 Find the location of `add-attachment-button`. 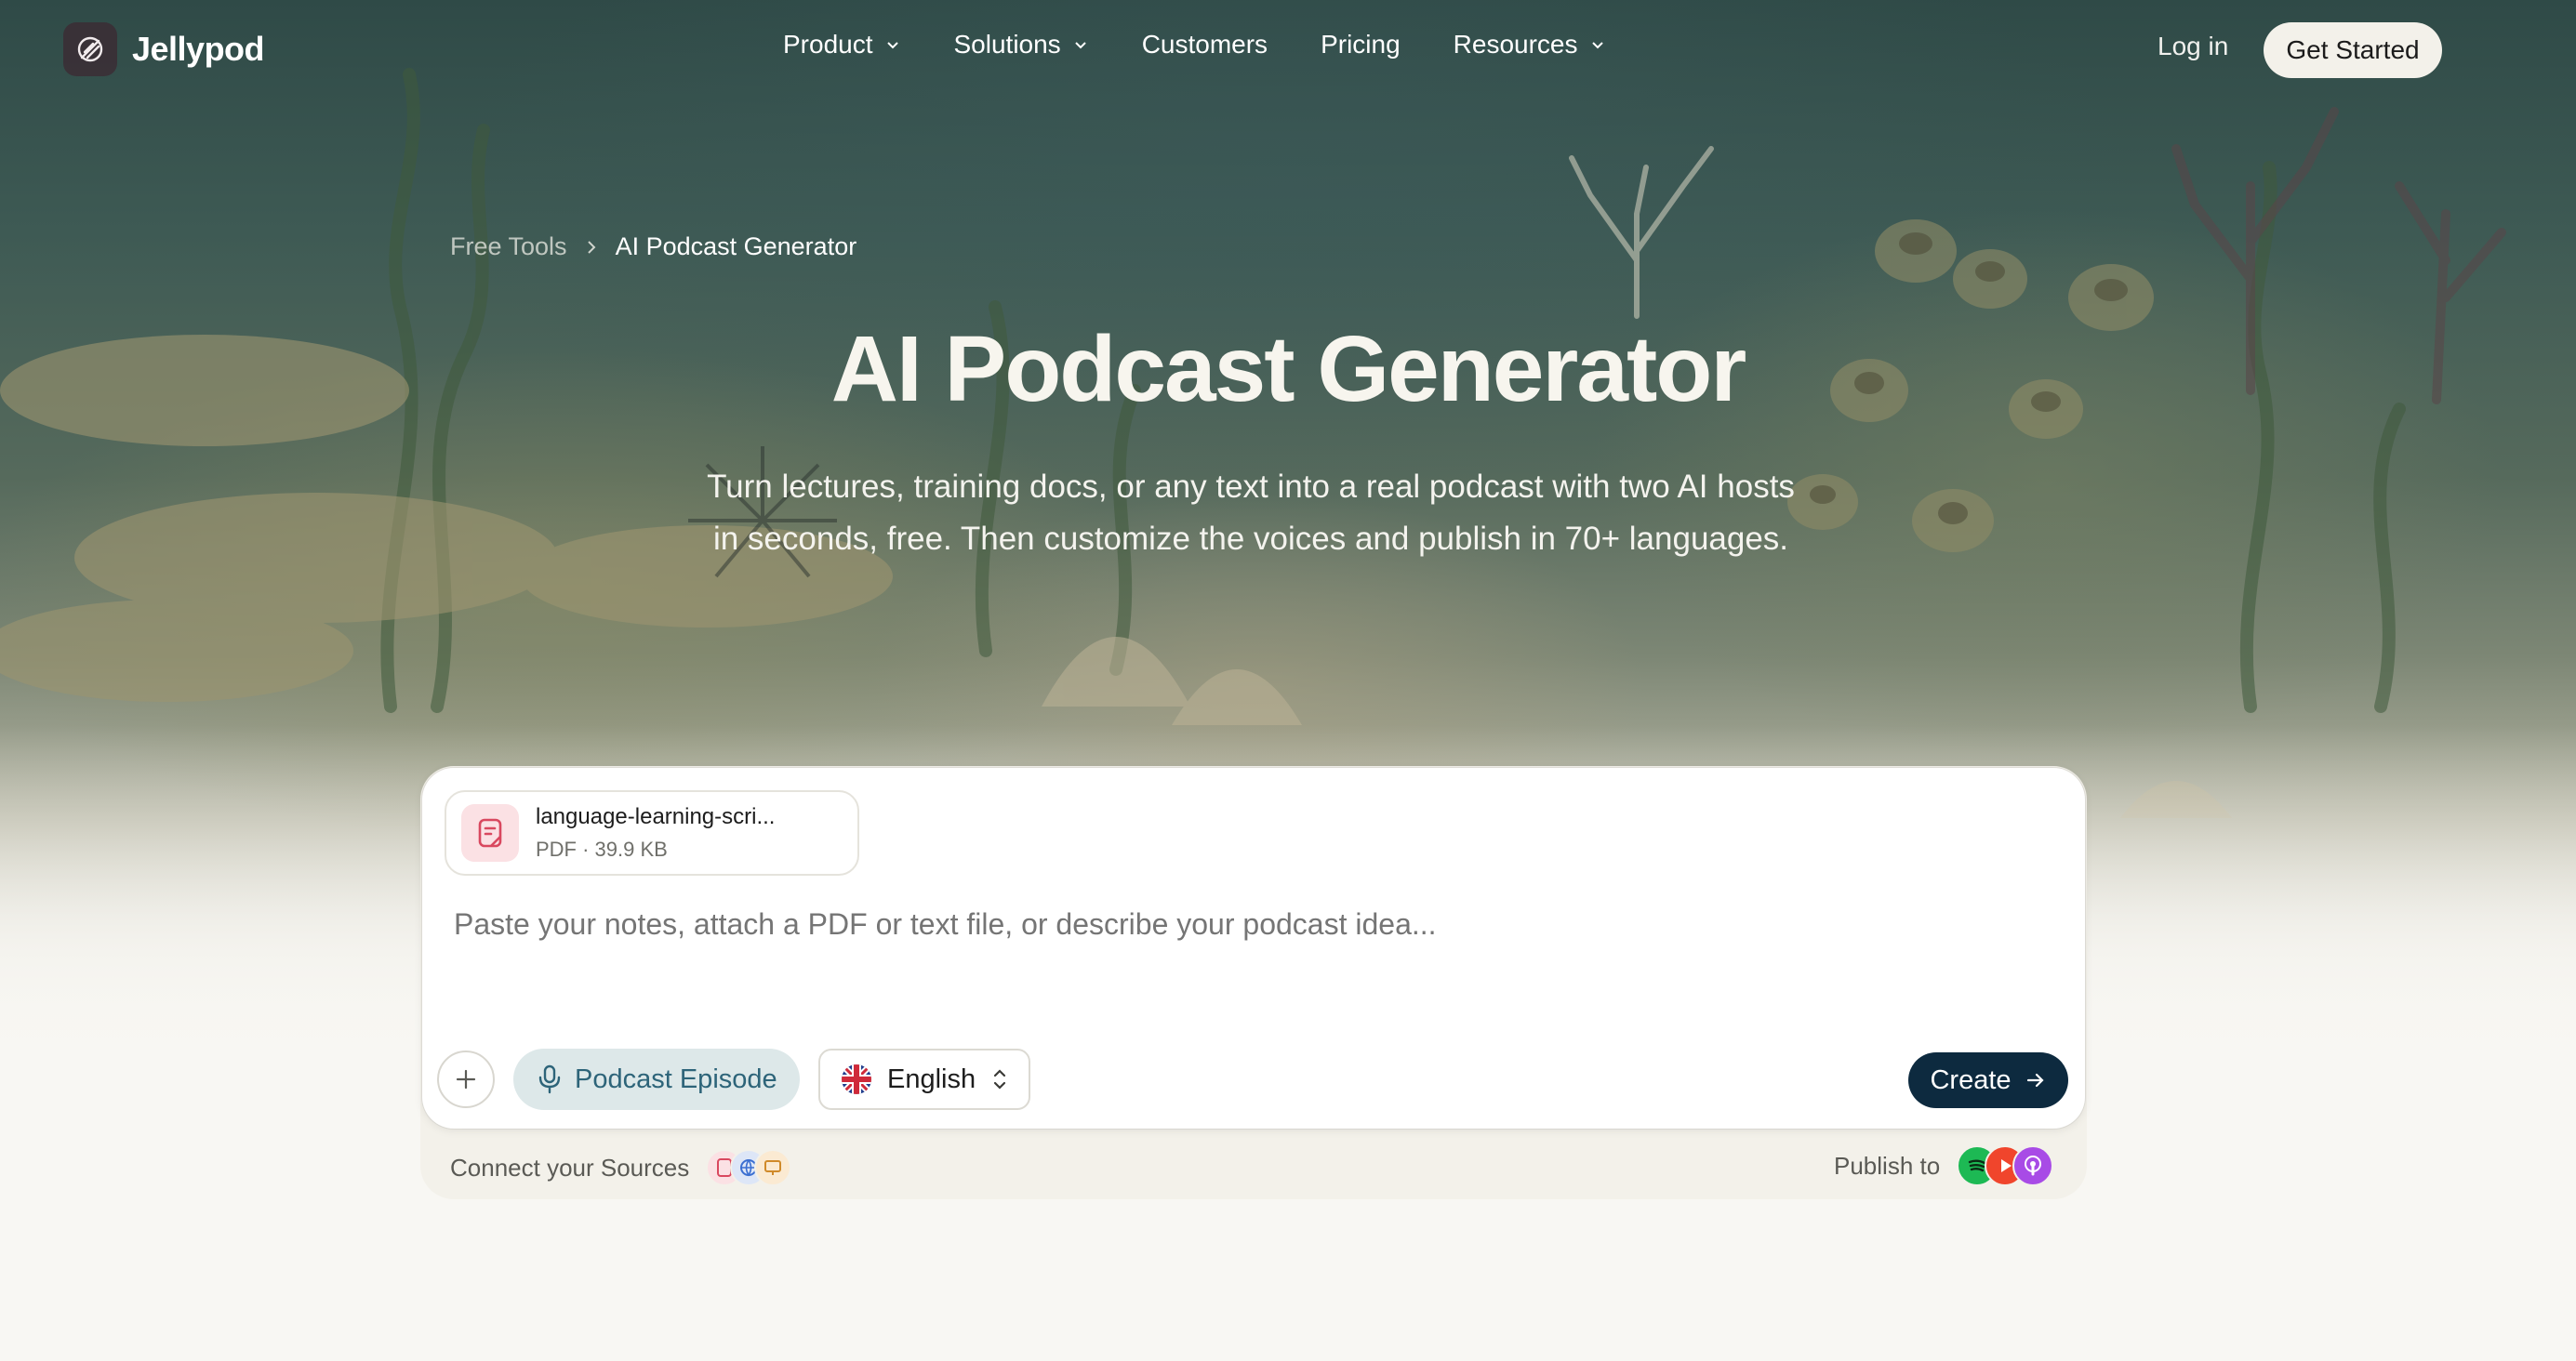

add-attachment-button is located at coordinates (466, 1079).